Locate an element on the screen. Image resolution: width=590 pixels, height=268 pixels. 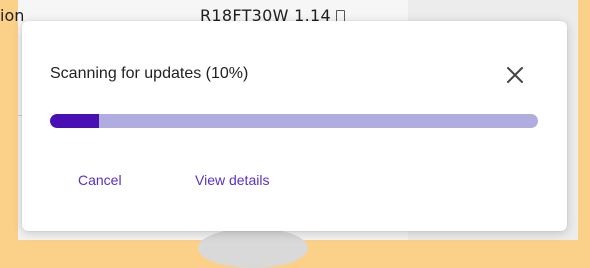
progress-bar-fill is located at coordinates (74, 121).